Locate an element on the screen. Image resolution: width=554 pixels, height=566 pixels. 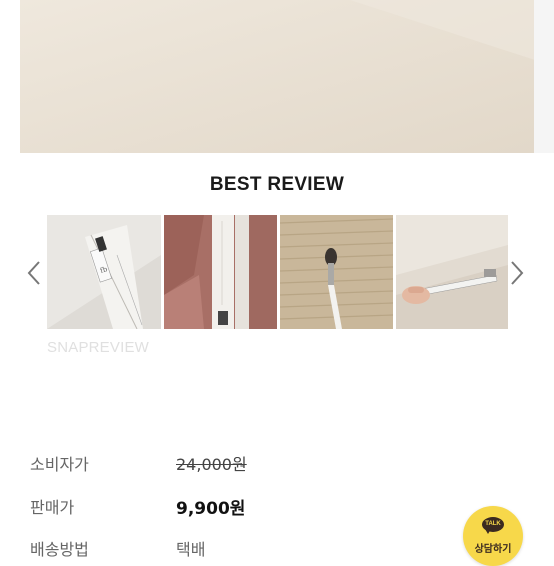
hero-edge is located at coordinates (544, 76).